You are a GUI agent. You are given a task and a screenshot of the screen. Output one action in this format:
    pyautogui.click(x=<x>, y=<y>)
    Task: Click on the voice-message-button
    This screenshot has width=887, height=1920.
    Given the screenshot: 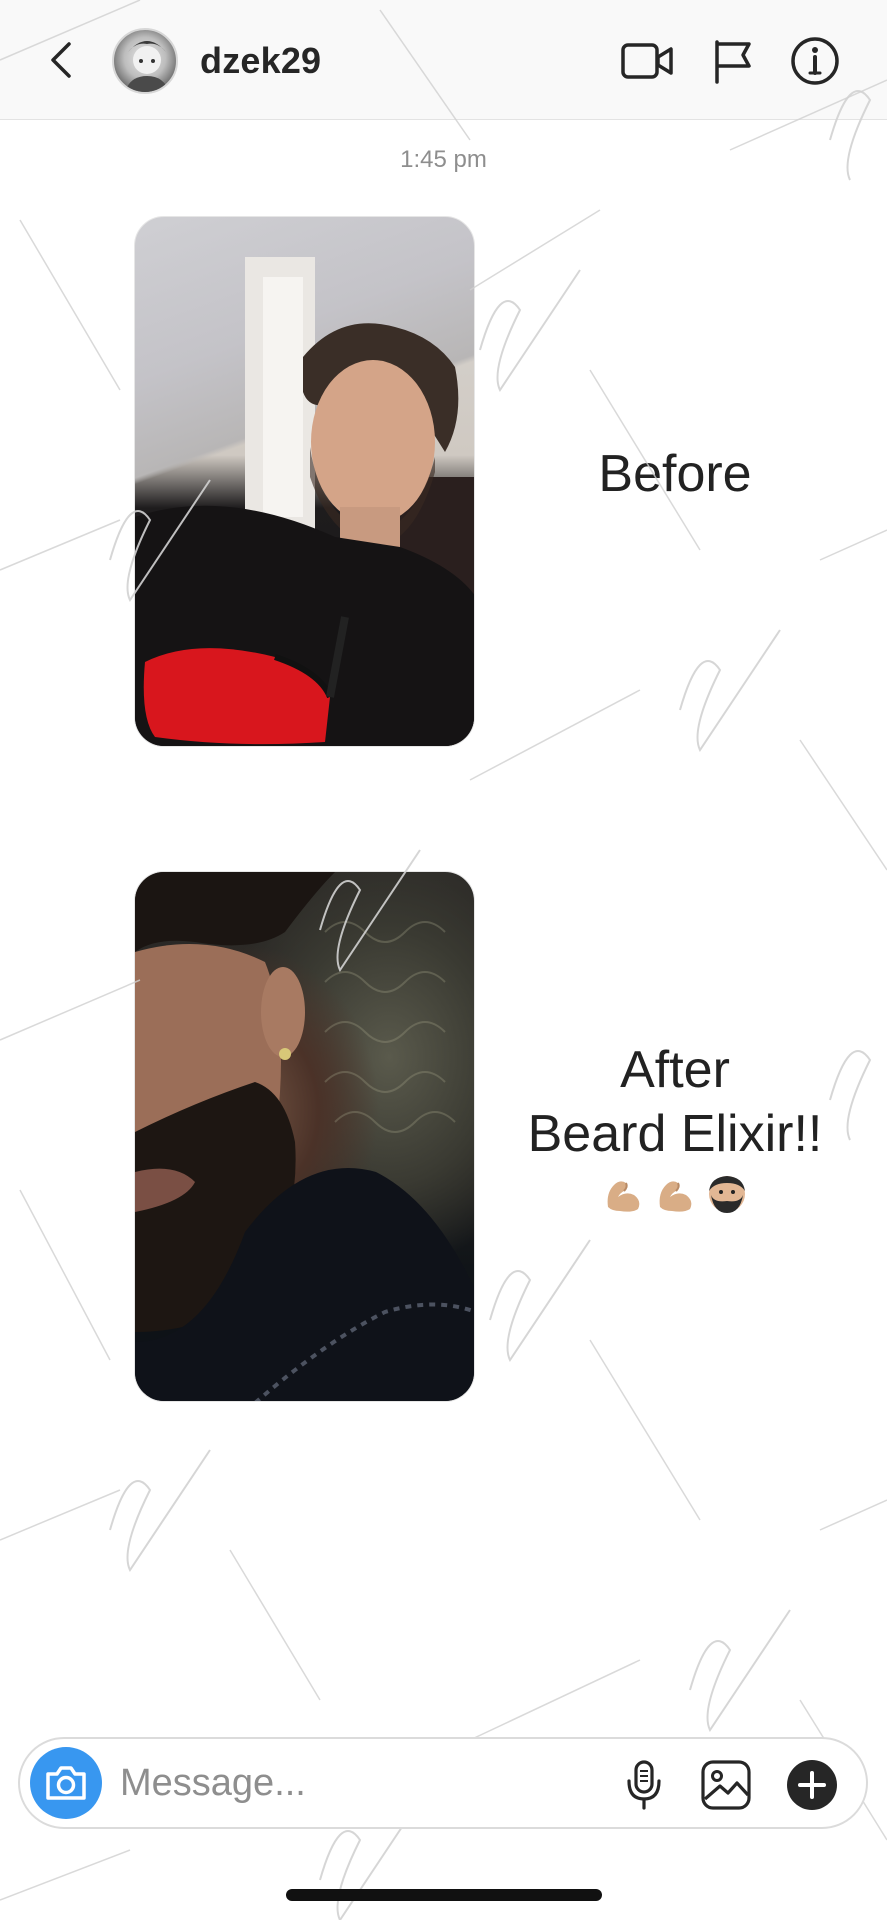 What is the action you would take?
    pyautogui.click(x=644, y=1785)
    